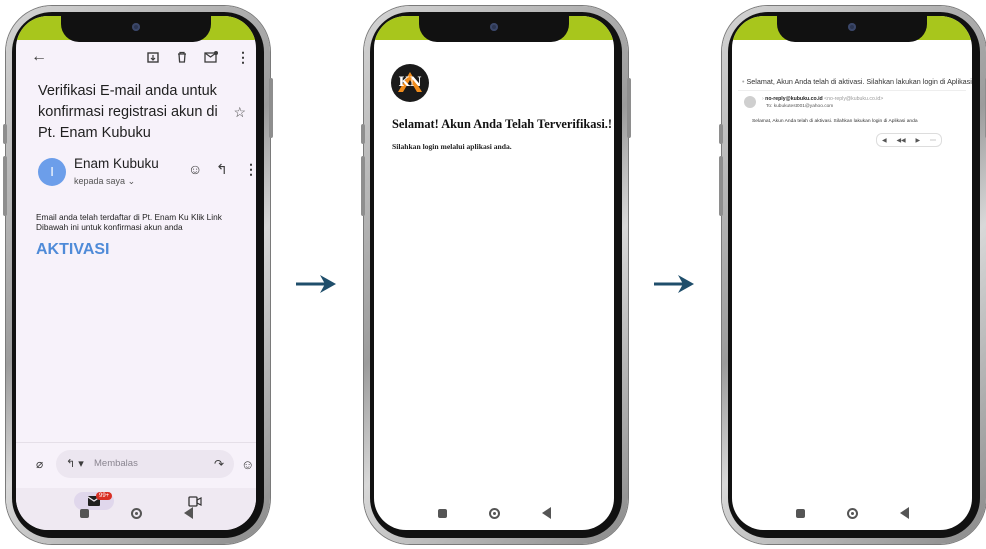 This screenshot has width=986, height=549. I want to click on activation-link: AKTIVASI, so click(72, 250).